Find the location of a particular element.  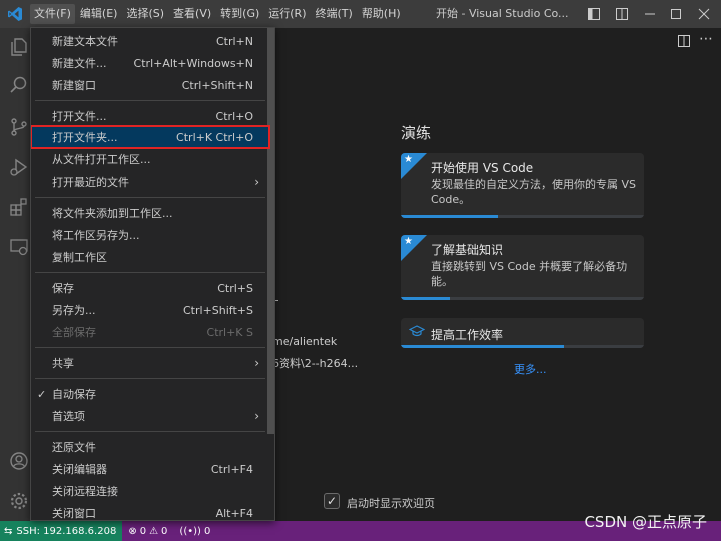

menu-new-file: 新建文件... Ctrl+Alt+Windows+N is located at coordinates (150, 63).